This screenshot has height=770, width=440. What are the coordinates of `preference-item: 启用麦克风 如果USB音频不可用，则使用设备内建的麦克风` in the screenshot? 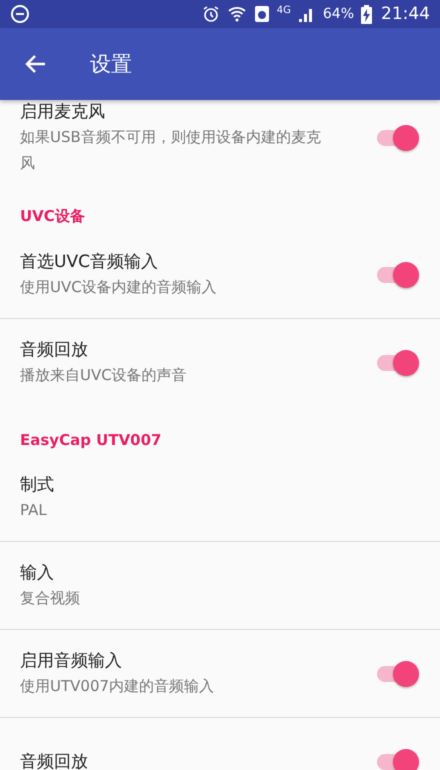 It's located at (220, 142).